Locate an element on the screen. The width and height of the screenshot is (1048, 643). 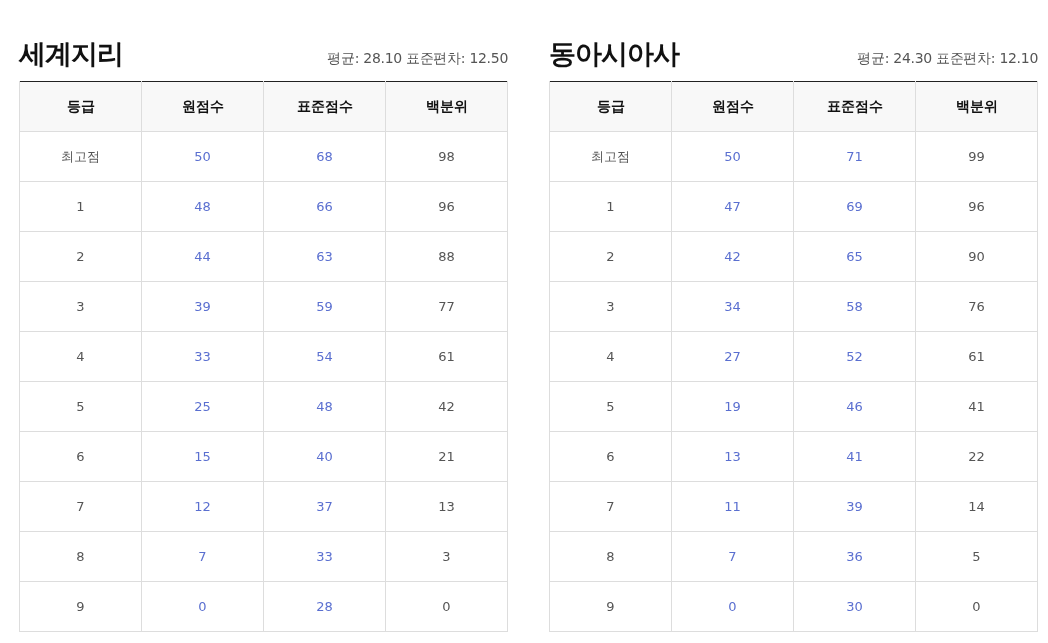
table-cell: 66 is located at coordinates (324, 206).